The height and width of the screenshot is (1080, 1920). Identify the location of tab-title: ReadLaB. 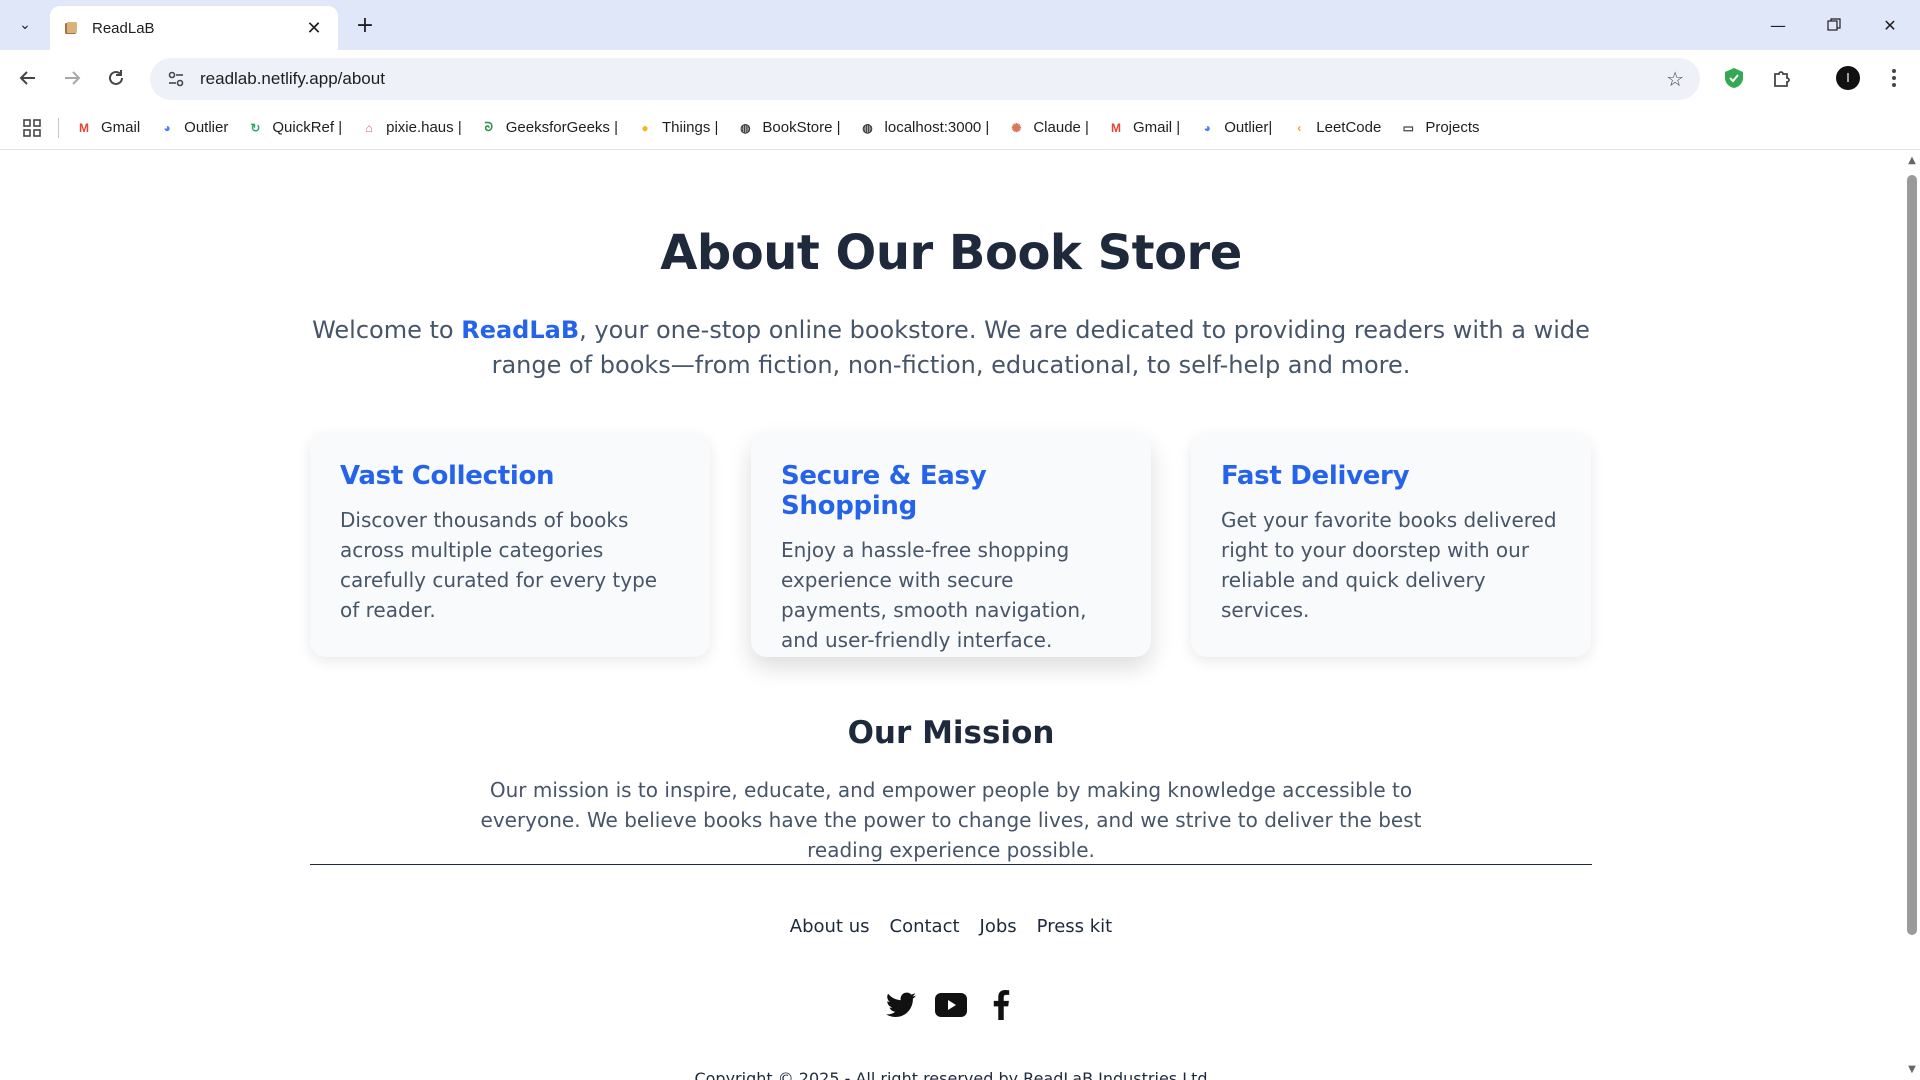
(123, 28).